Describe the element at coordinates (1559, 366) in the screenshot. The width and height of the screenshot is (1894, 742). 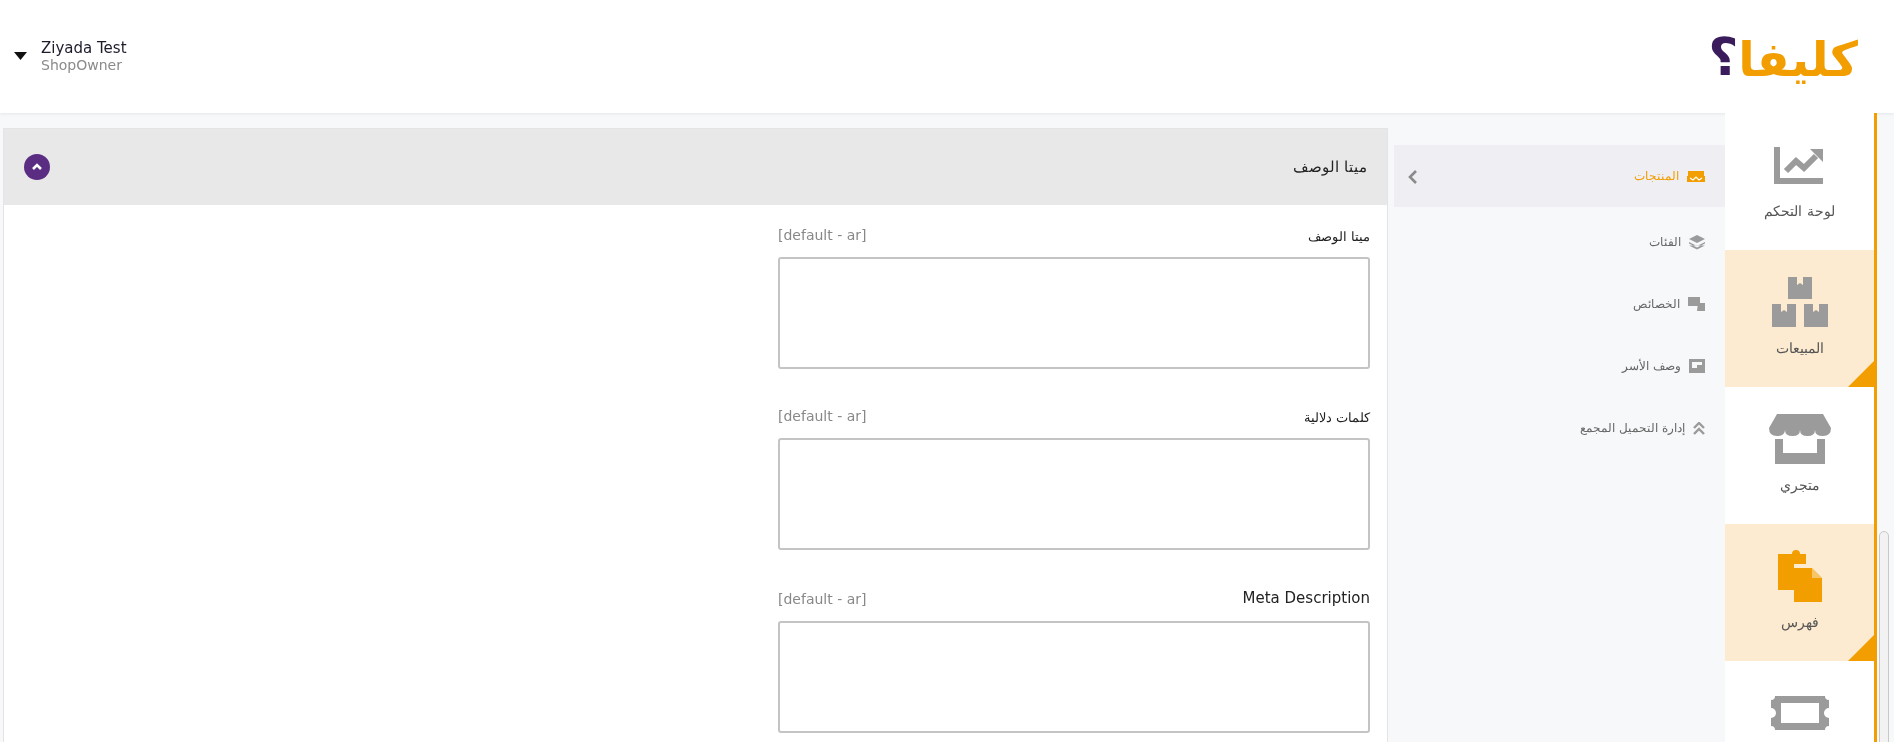
I see `menu-item: وصف الأسر` at that location.